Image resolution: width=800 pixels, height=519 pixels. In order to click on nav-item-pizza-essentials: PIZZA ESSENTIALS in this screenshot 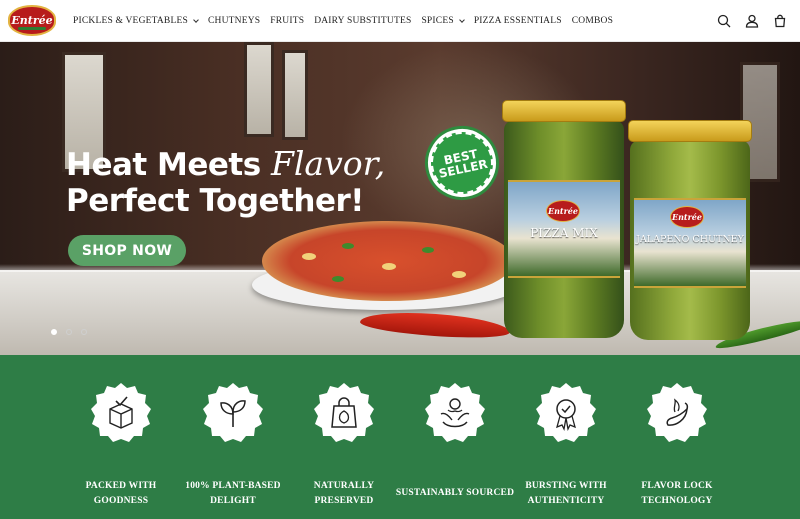, I will do `click(518, 21)`.